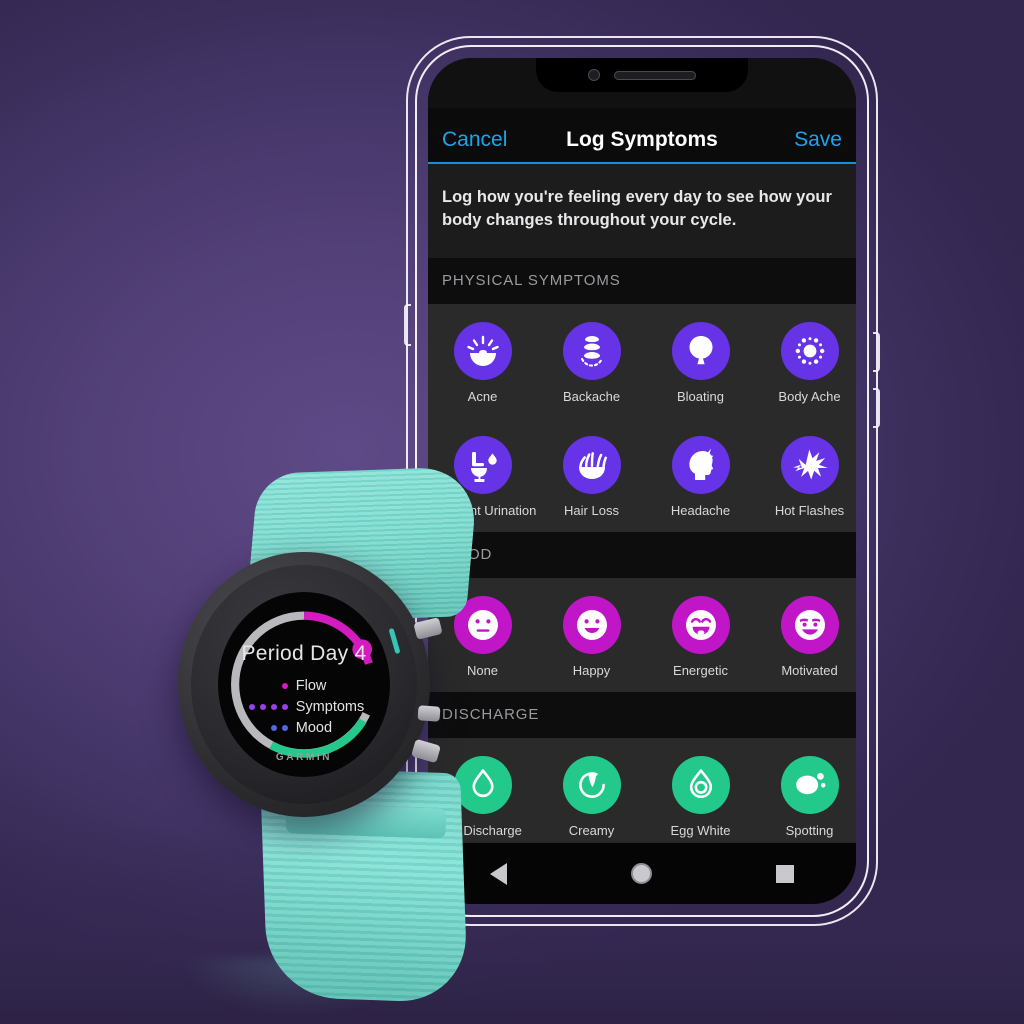  I want to click on app-nav-bar: Cancel Log Symptoms Save, so click(642, 136).